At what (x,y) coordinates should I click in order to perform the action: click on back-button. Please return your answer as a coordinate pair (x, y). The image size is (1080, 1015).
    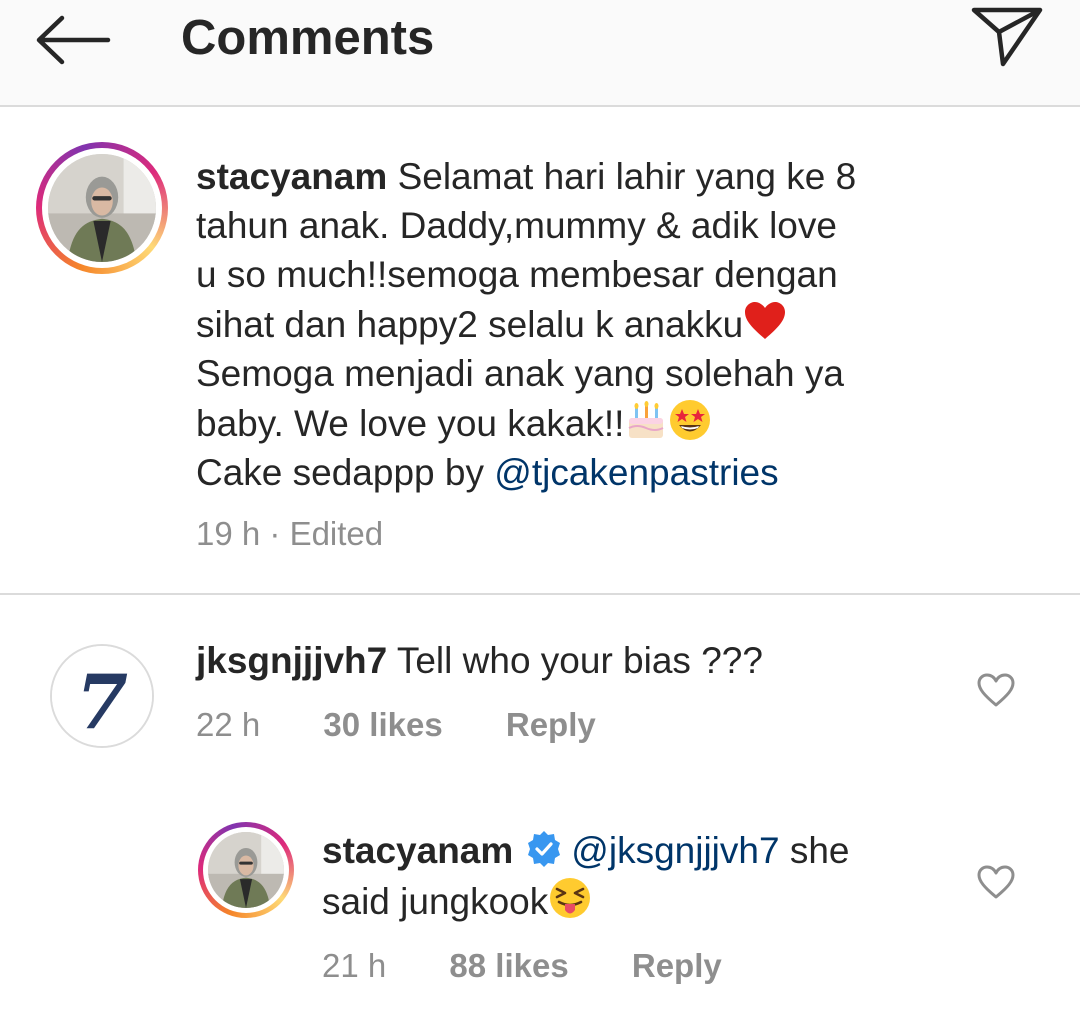
    Looking at the image, I should click on (72, 38).